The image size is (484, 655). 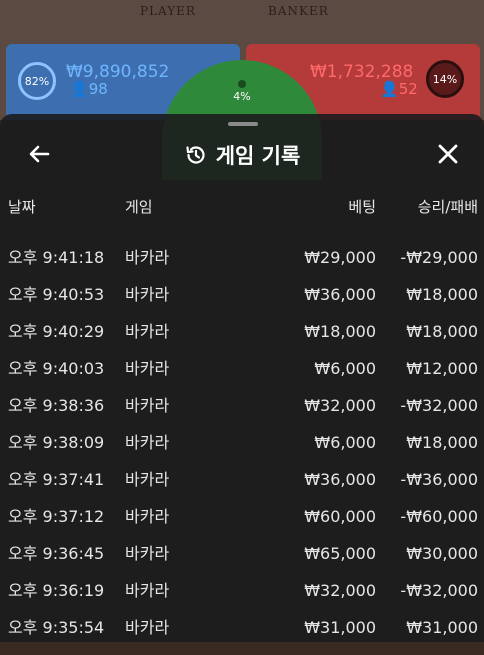 What do you see at coordinates (445, 79) in the screenshot?
I see `banker-percent-ring: 14%` at bounding box center [445, 79].